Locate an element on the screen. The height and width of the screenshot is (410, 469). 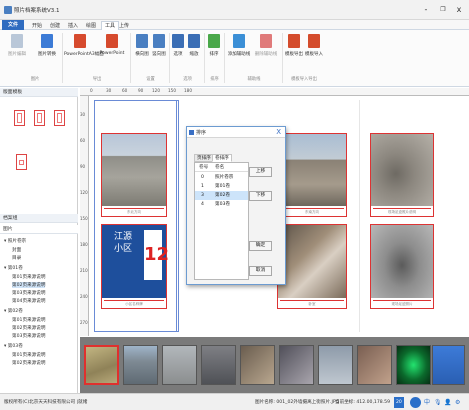
photo-slot: 江源 小区 12 小区名称牌 is located at coordinates (135, 266).